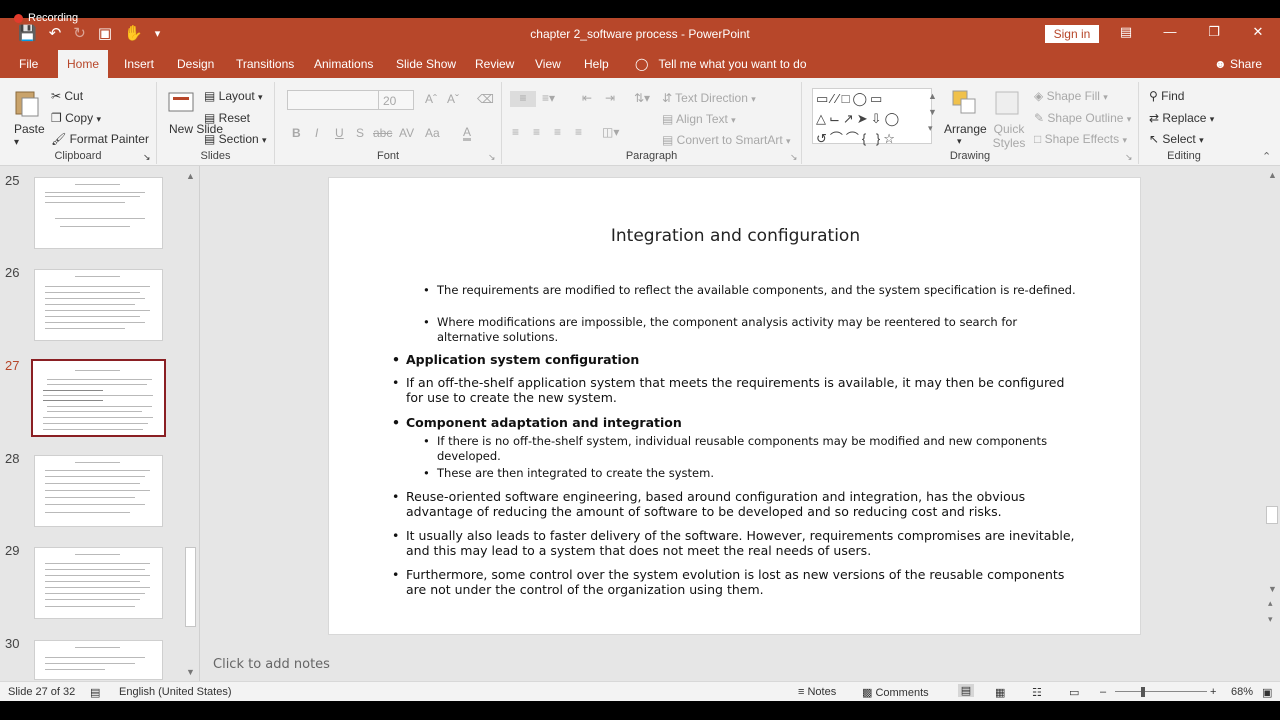  What do you see at coordinates (610, 98) in the screenshot?
I see `increase-indent-icon: ⇥` at bounding box center [610, 98].